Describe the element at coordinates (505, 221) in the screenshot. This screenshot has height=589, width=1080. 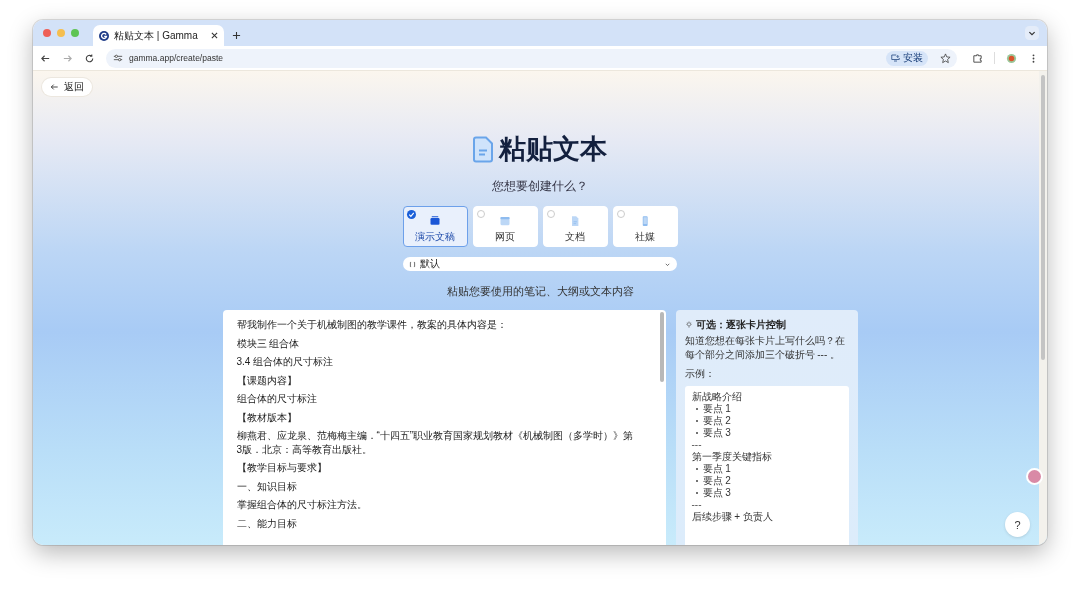
I see `webpage-icon` at that location.